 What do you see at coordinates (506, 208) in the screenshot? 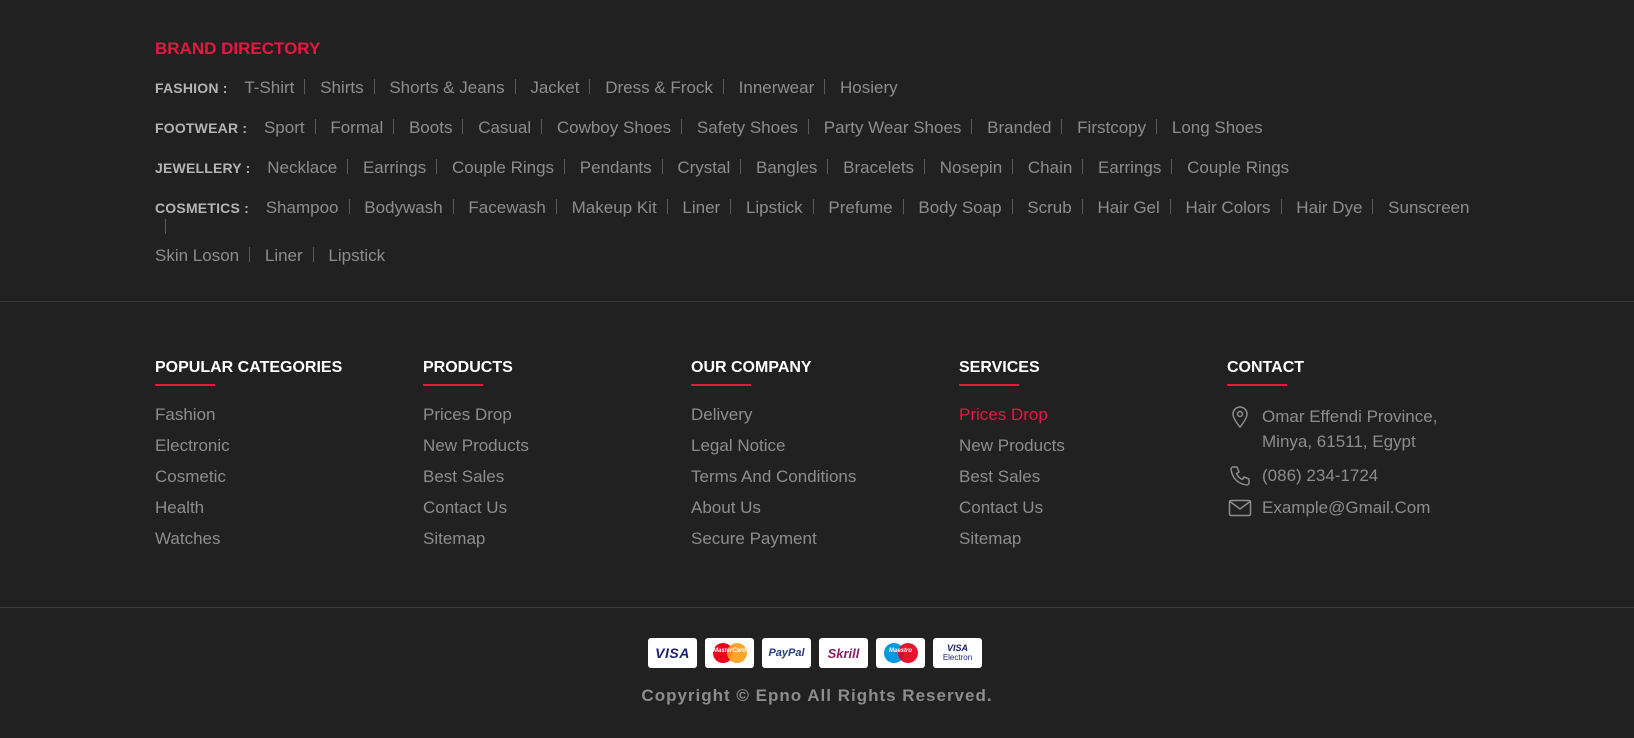
I see `brand-link: Facewash` at bounding box center [506, 208].